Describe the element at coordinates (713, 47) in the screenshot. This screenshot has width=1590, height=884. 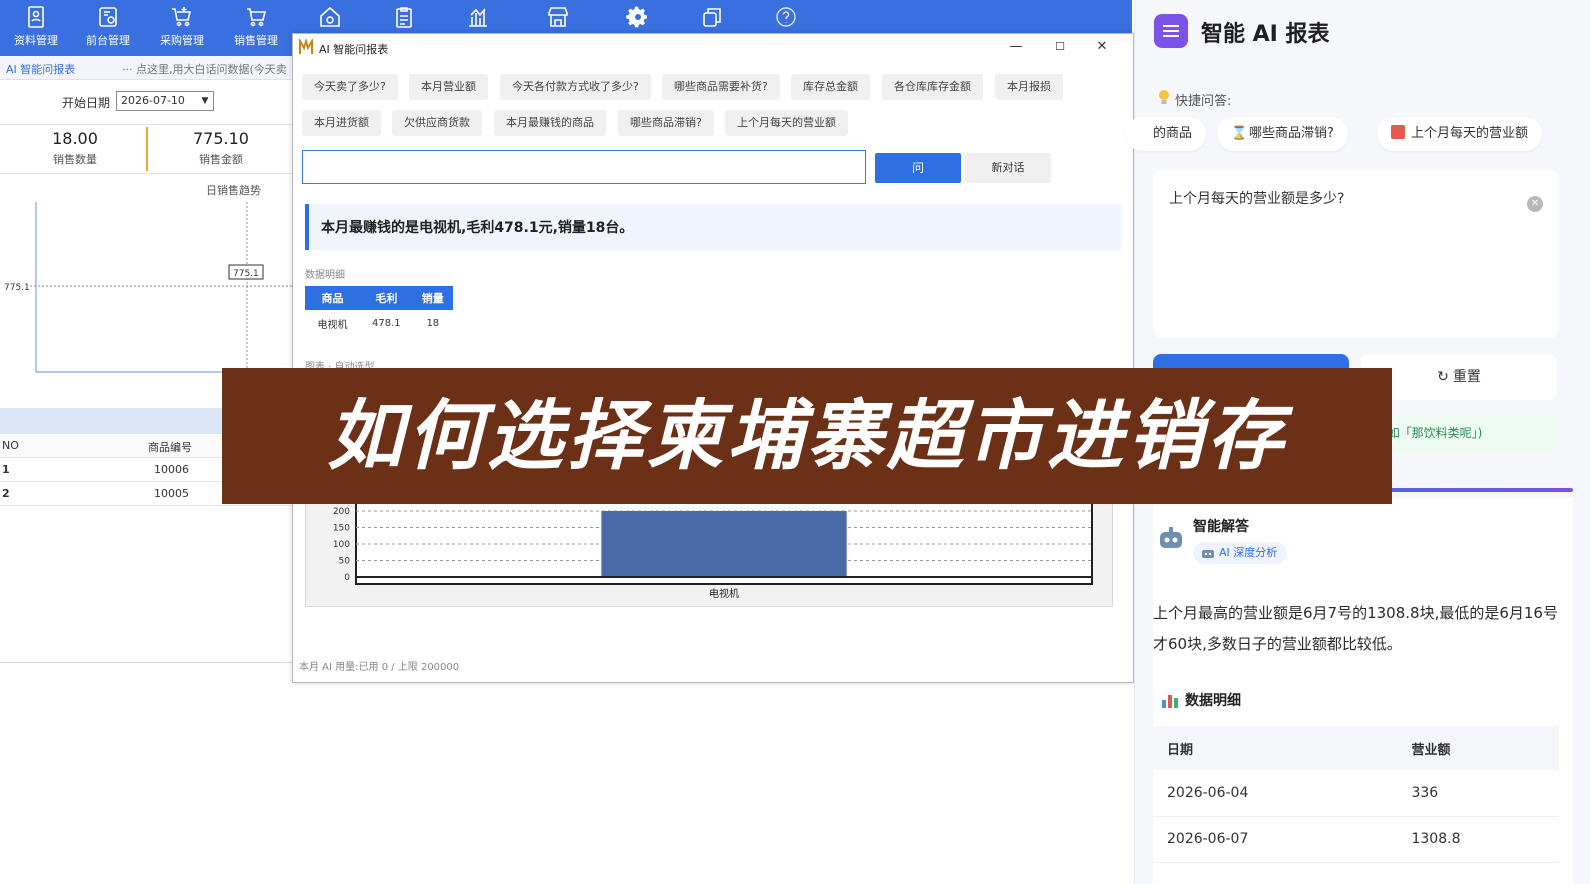
I see `dialog-title-bar: AI 智能问报表 — ☐ ✕` at that location.